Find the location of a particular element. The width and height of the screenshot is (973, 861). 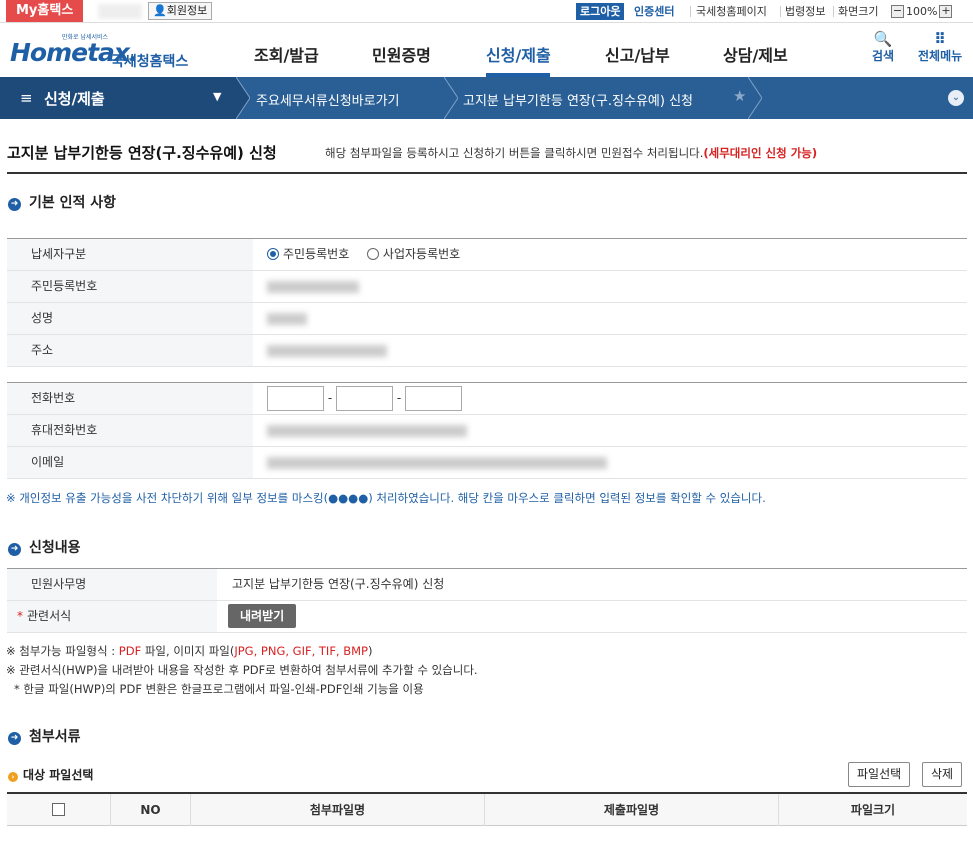

grid-menu-icon: ⠿ is located at coordinates (940, 39).